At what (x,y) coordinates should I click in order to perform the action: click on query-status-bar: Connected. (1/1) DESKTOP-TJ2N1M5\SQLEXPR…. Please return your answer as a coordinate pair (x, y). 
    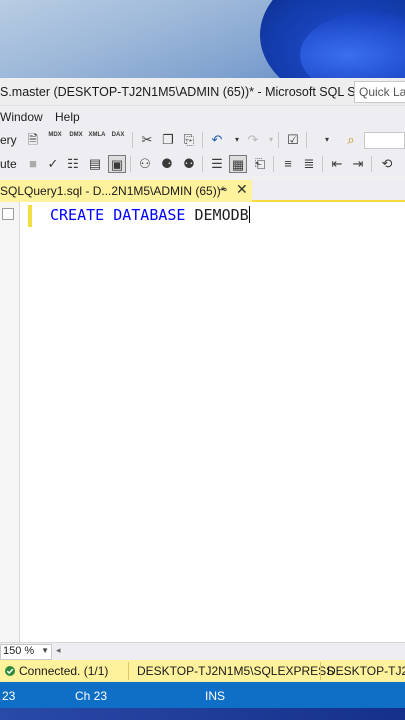
    Looking at the image, I should click on (202, 671).